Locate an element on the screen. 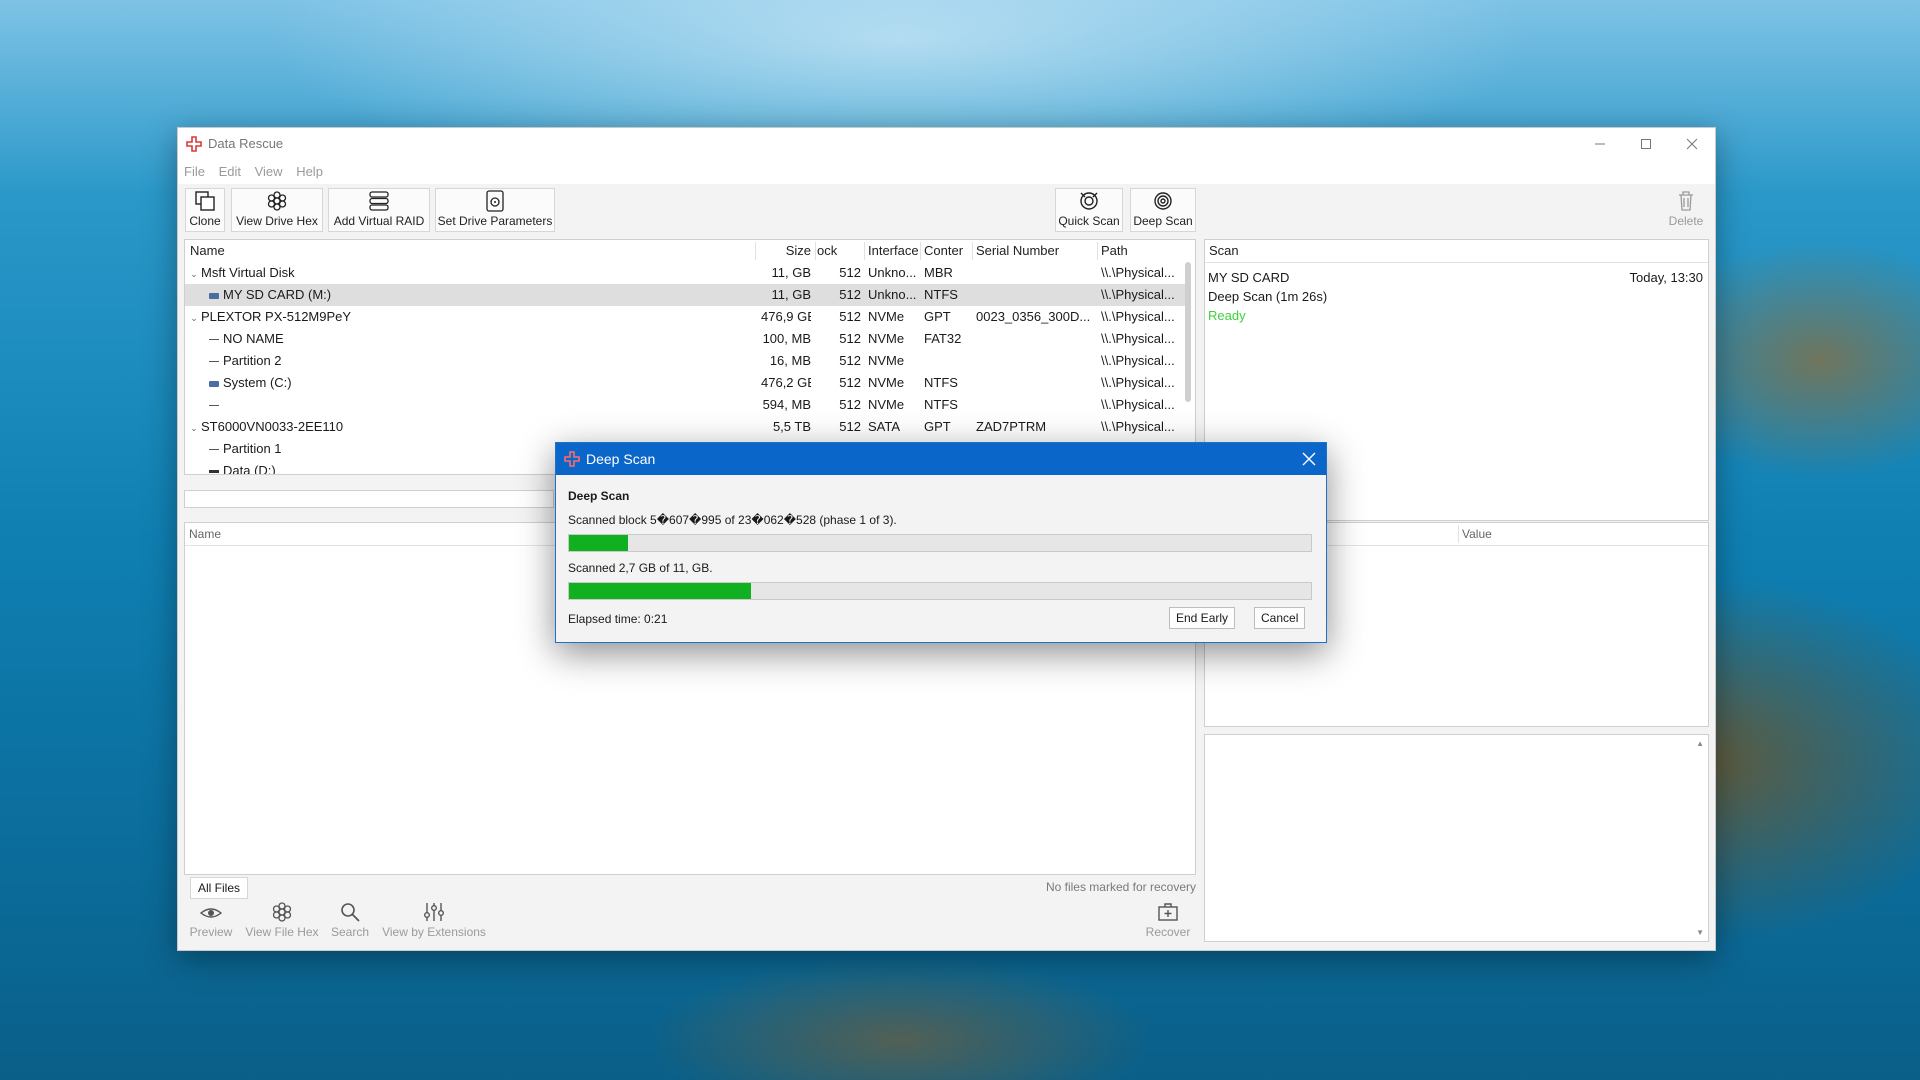 The width and height of the screenshot is (1920, 1080). menu-edit: Edit is located at coordinates (230, 172).